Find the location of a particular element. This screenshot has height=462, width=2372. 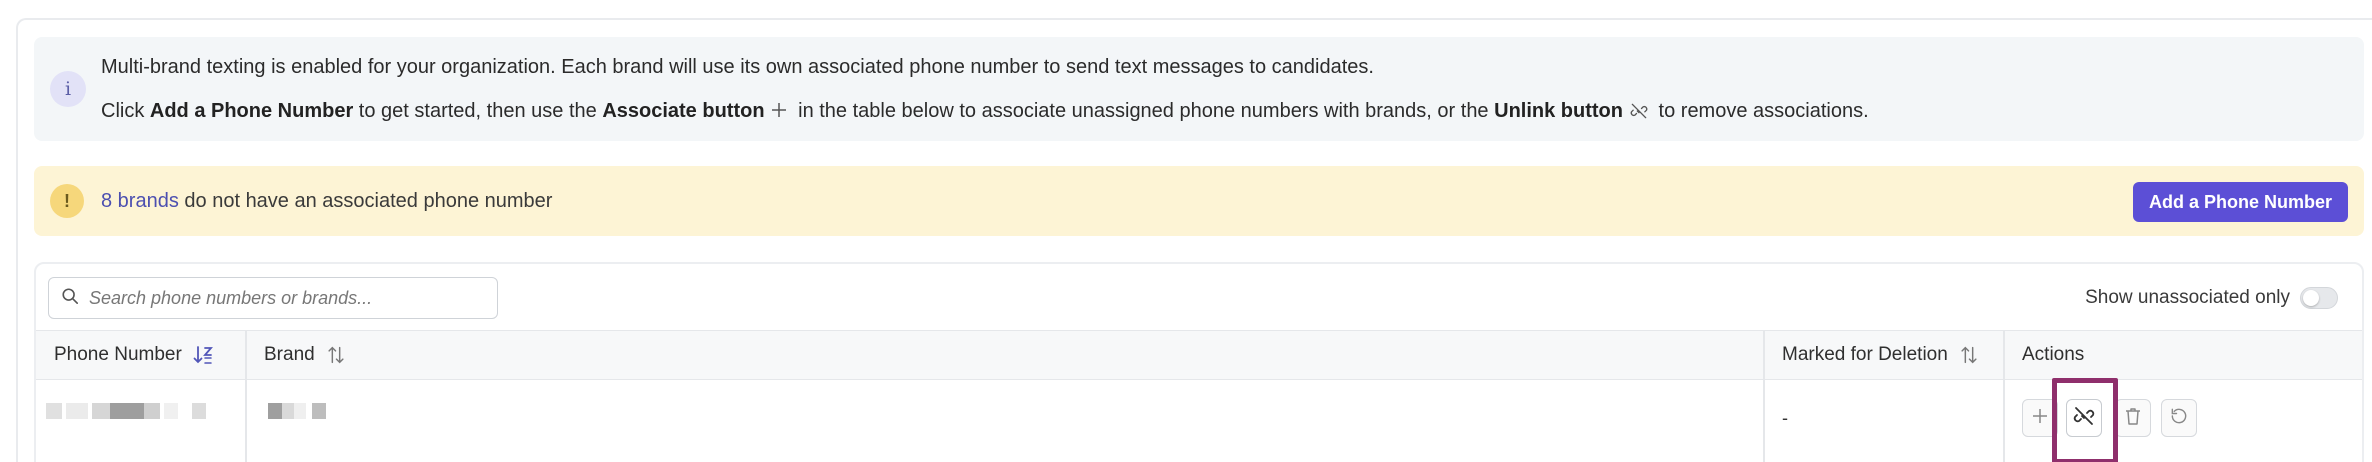

restore-icon is located at coordinates (2179, 418).